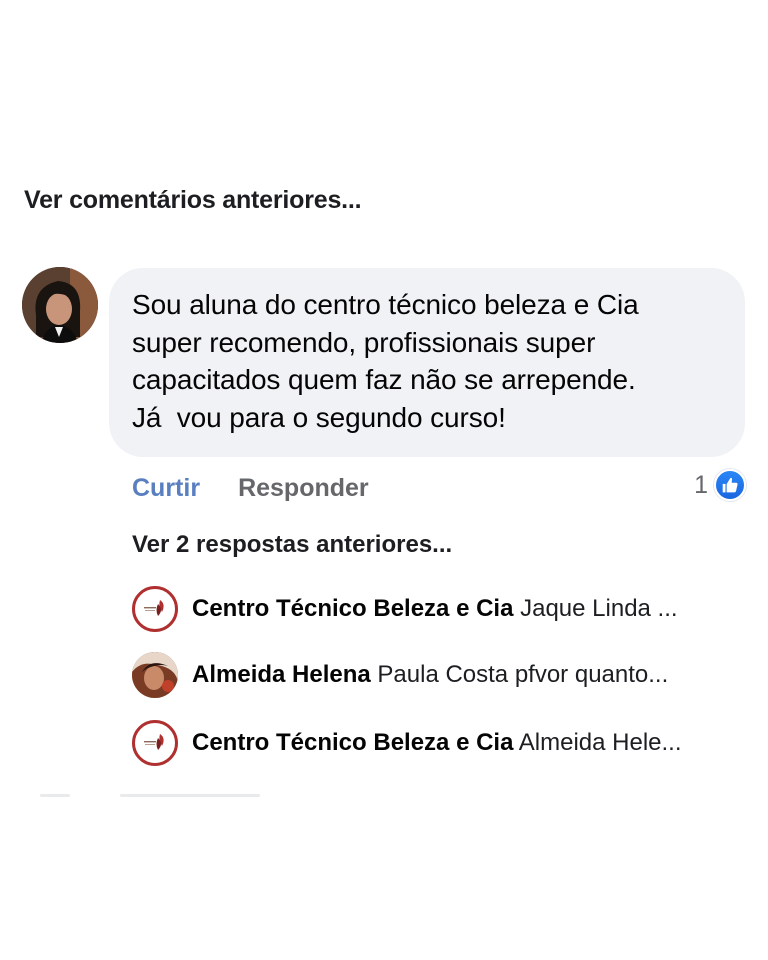 The width and height of the screenshot is (768, 960). What do you see at coordinates (166, 488) in the screenshot?
I see `like-button: Curtir` at bounding box center [166, 488].